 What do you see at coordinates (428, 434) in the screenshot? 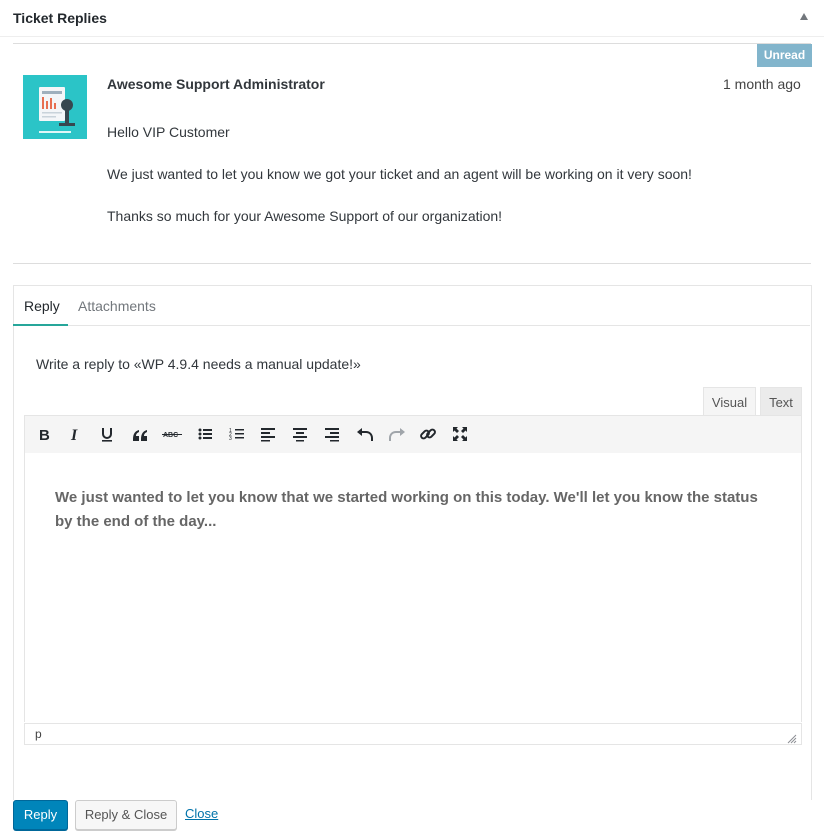
I see `link-icon` at bounding box center [428, 434].